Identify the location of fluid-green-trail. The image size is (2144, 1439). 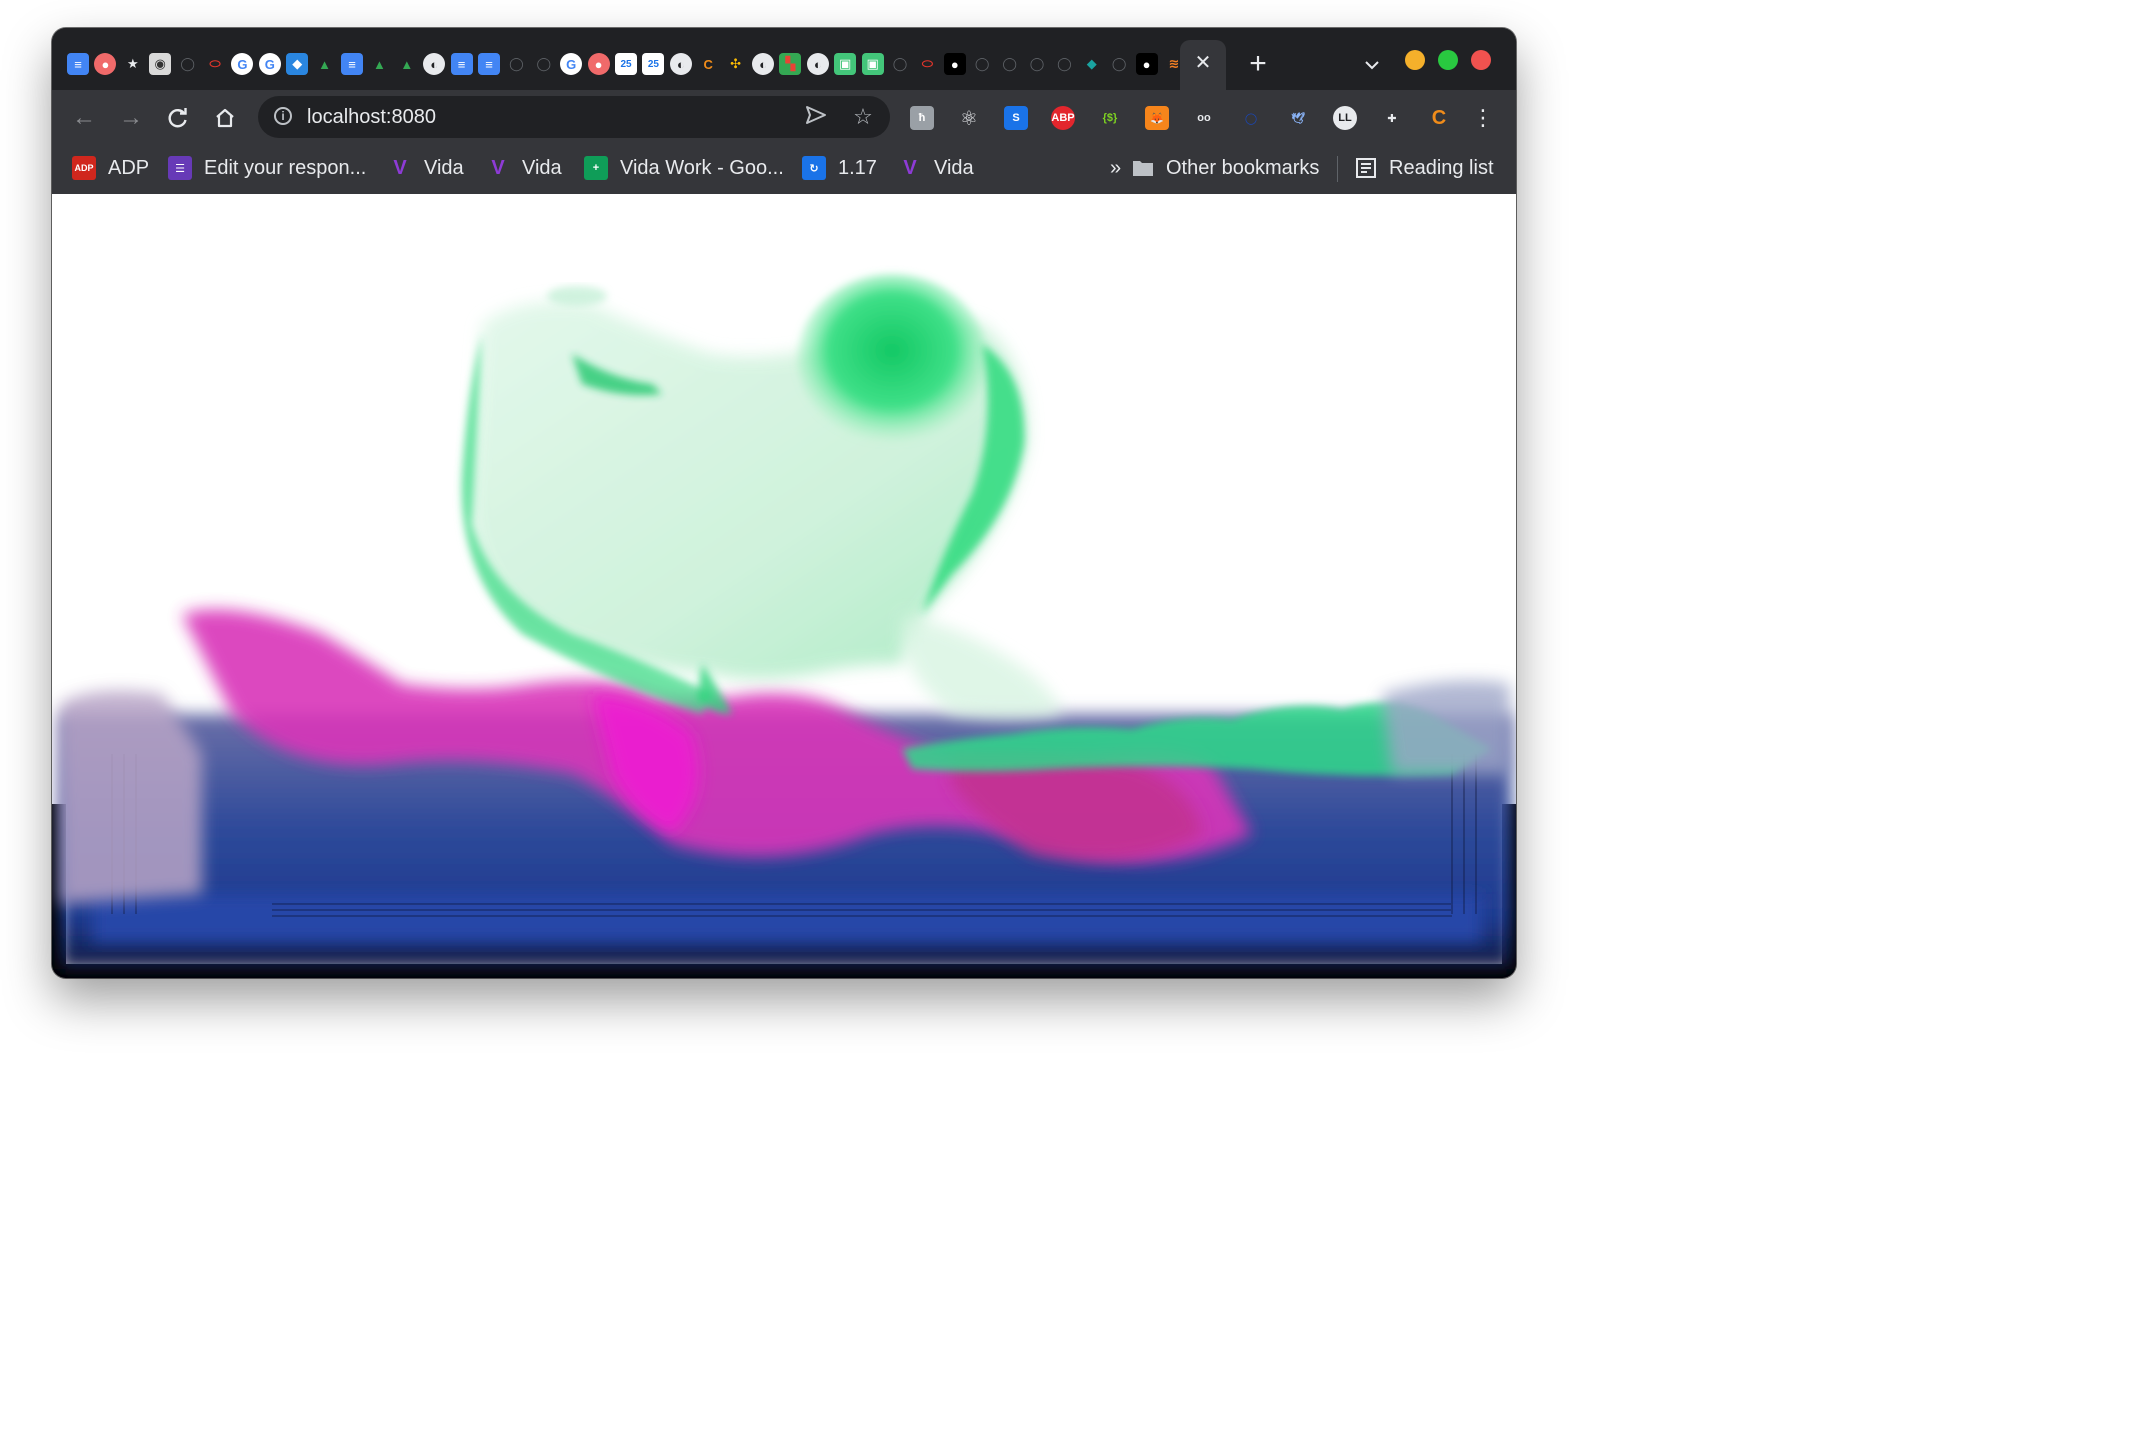
(982, 666).